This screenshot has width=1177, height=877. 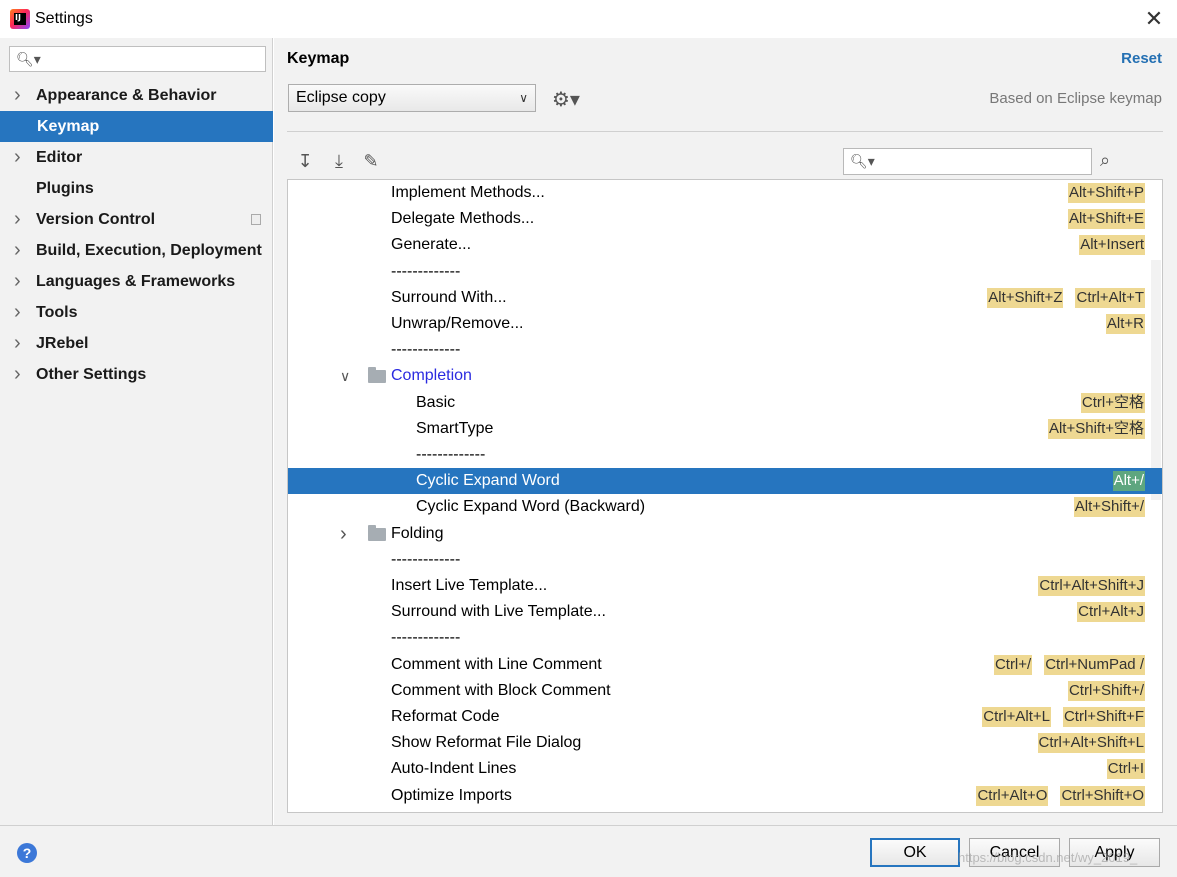 I want to click on sidebar-item-appearance-behavior: › Appearance & Behavior, so click(x=136, y=95).